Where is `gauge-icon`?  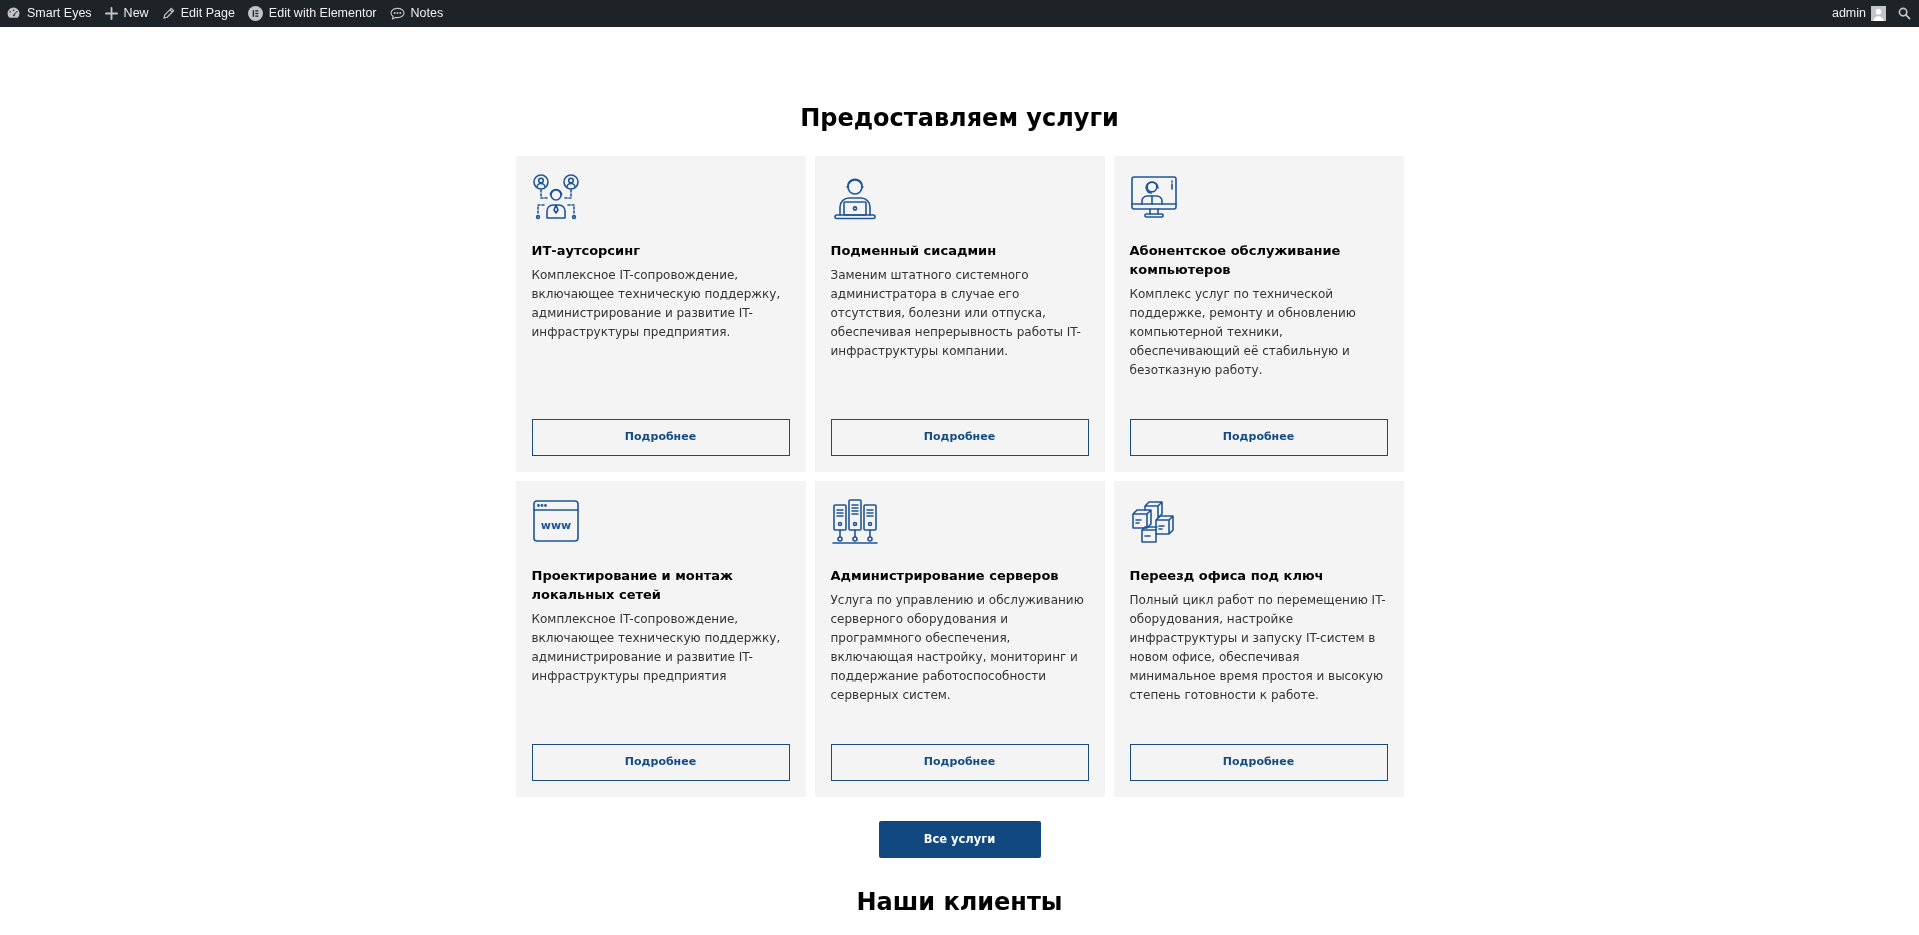
gauge-icon is located at coordinates (13, 13).